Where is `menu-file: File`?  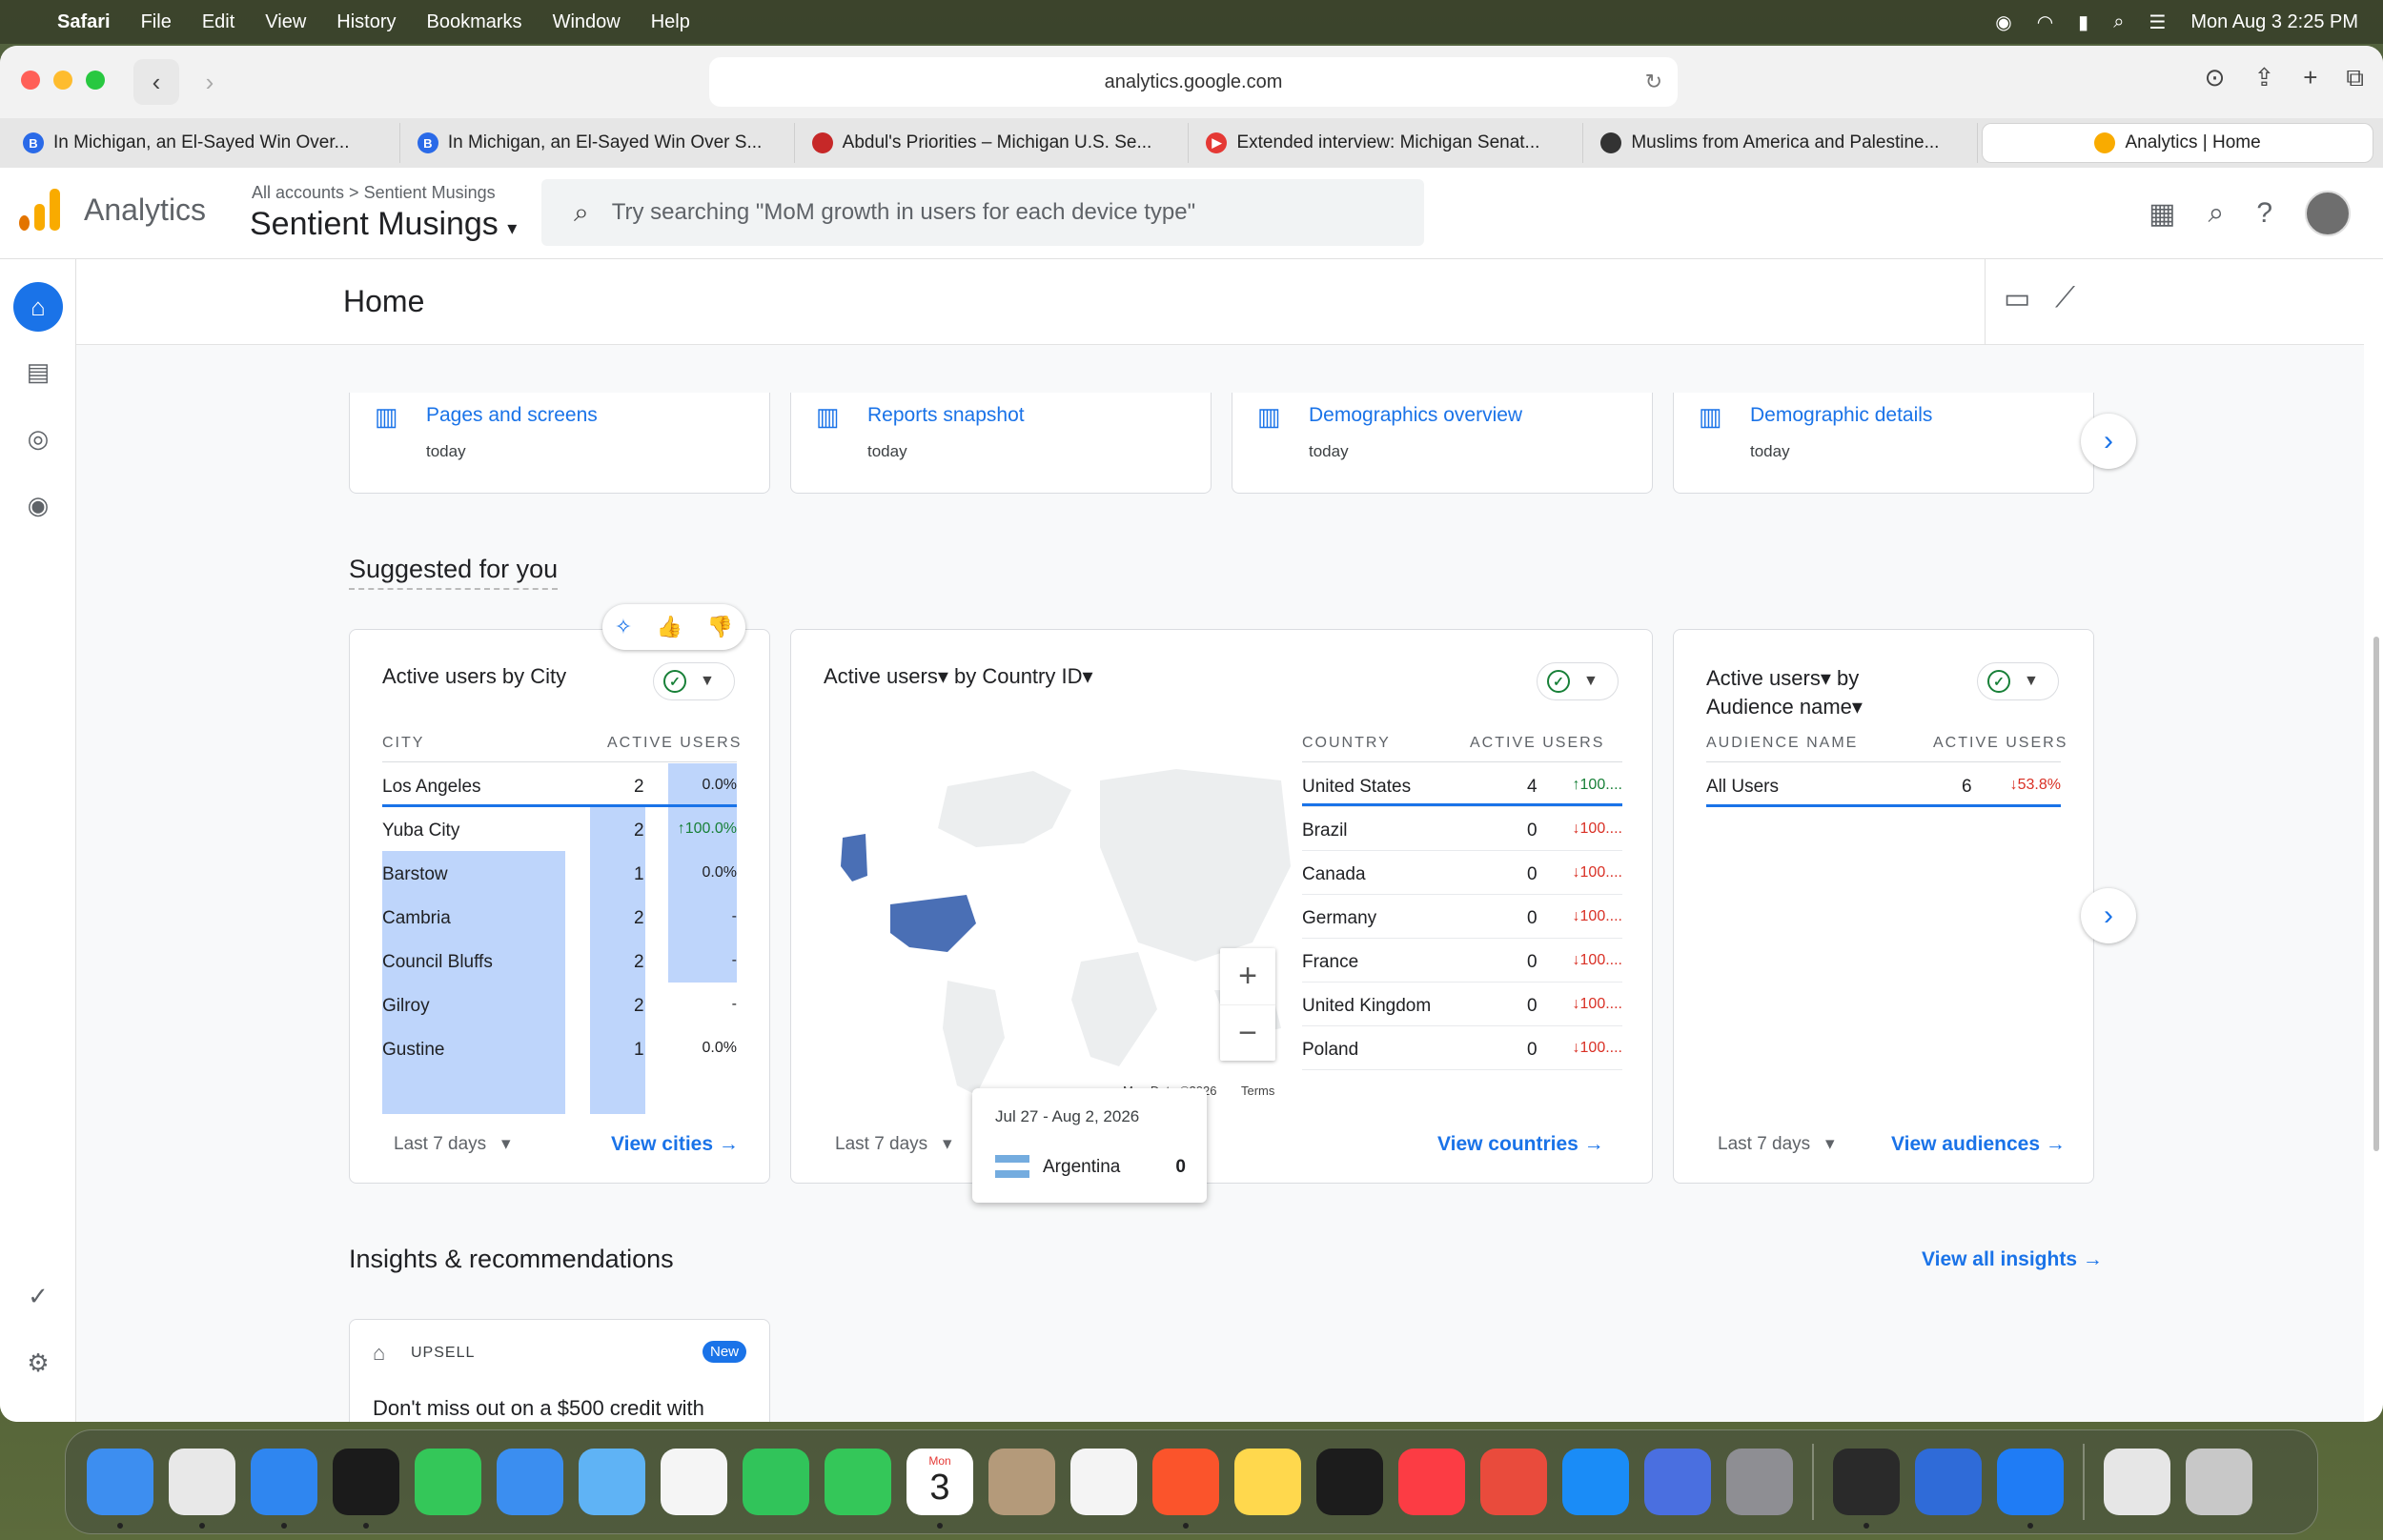
menu-file: File is located at coordinates (156, 22).